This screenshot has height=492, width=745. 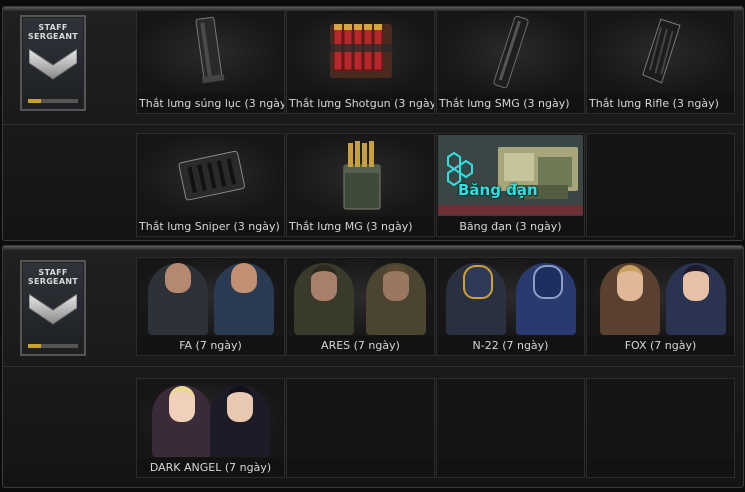 I want to click on item-slot-fox: FOX (7 ngày), so click(x=660, y=306).